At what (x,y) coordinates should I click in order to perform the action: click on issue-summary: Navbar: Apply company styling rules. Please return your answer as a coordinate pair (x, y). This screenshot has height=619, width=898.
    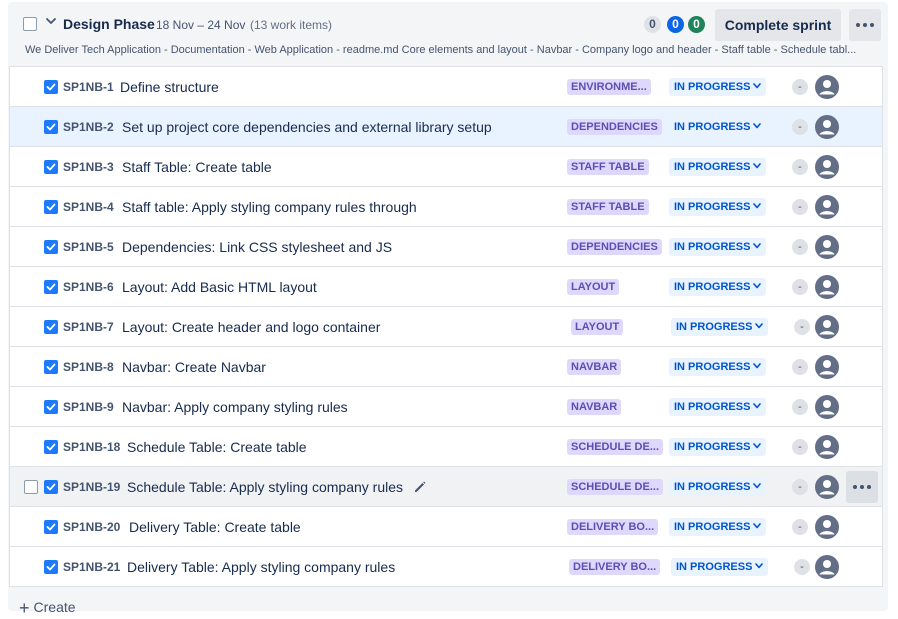
    Looking at the image, I should click on (235, 407).